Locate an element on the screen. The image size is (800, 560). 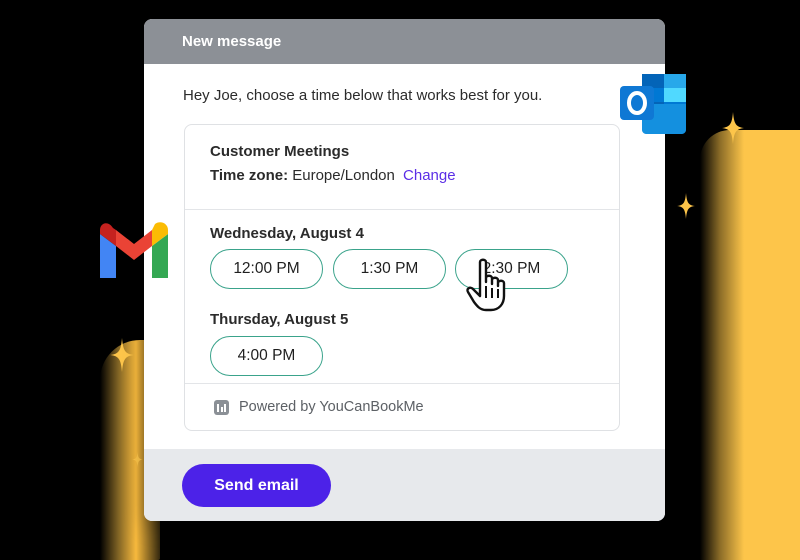
time-slot-button: 4:00 PM is located at coordinates (266, 356).